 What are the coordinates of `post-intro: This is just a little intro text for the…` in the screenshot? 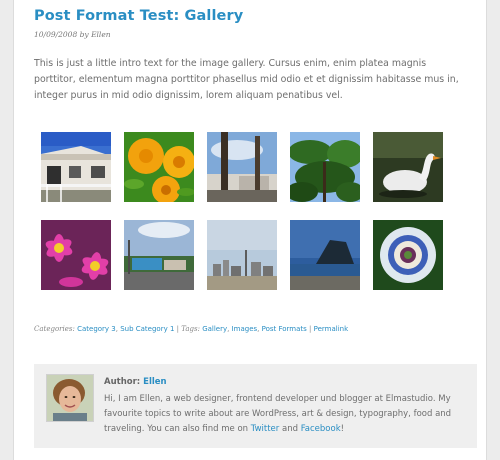 It's located at (246, 79).